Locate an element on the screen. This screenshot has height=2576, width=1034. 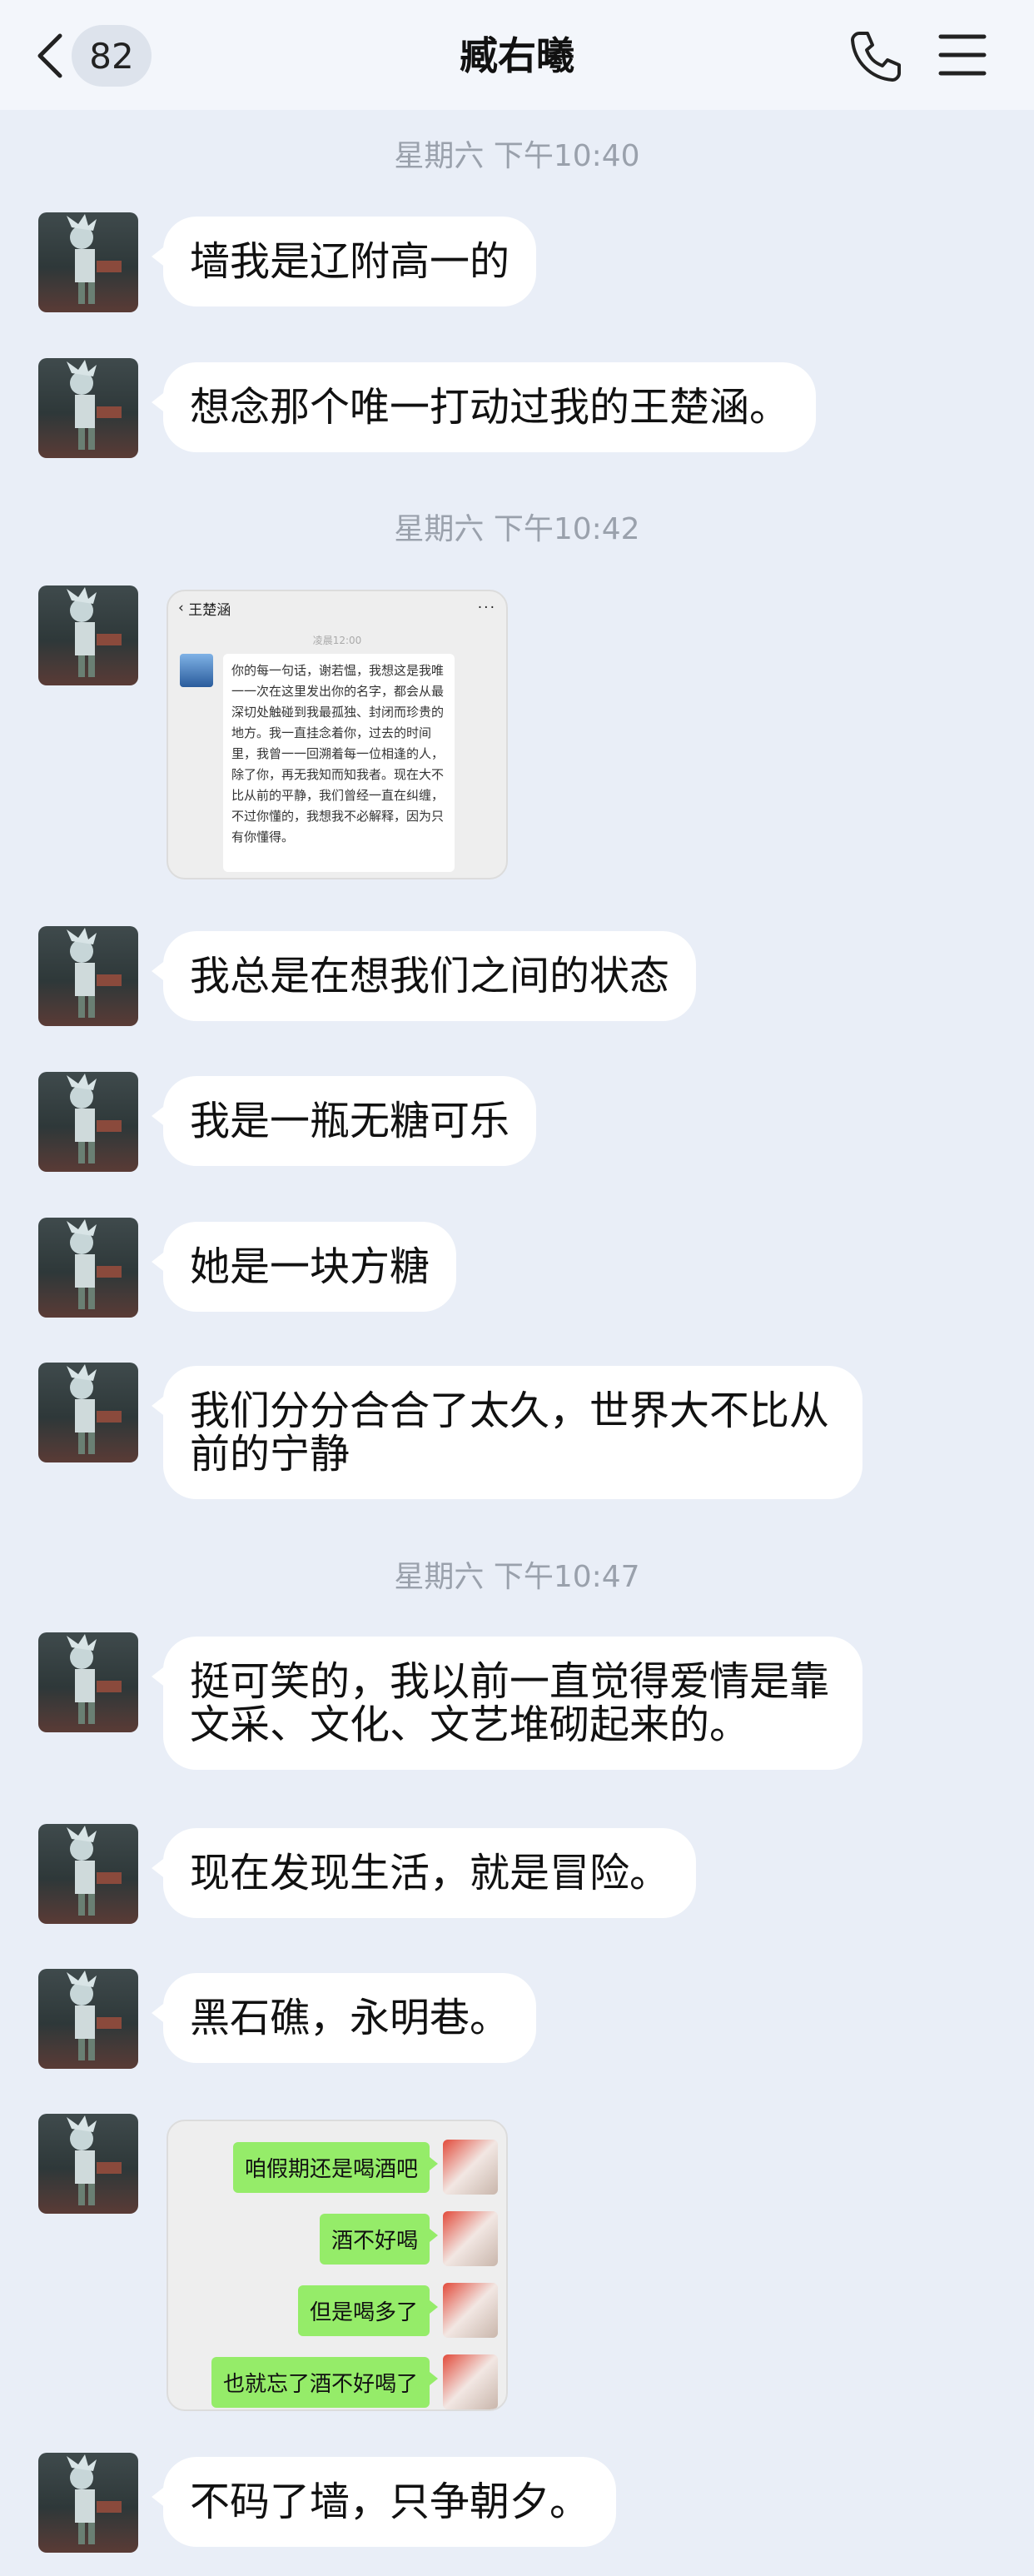
timestamp: 星期六 下午10:47 is located at coordinates (517, 1577).